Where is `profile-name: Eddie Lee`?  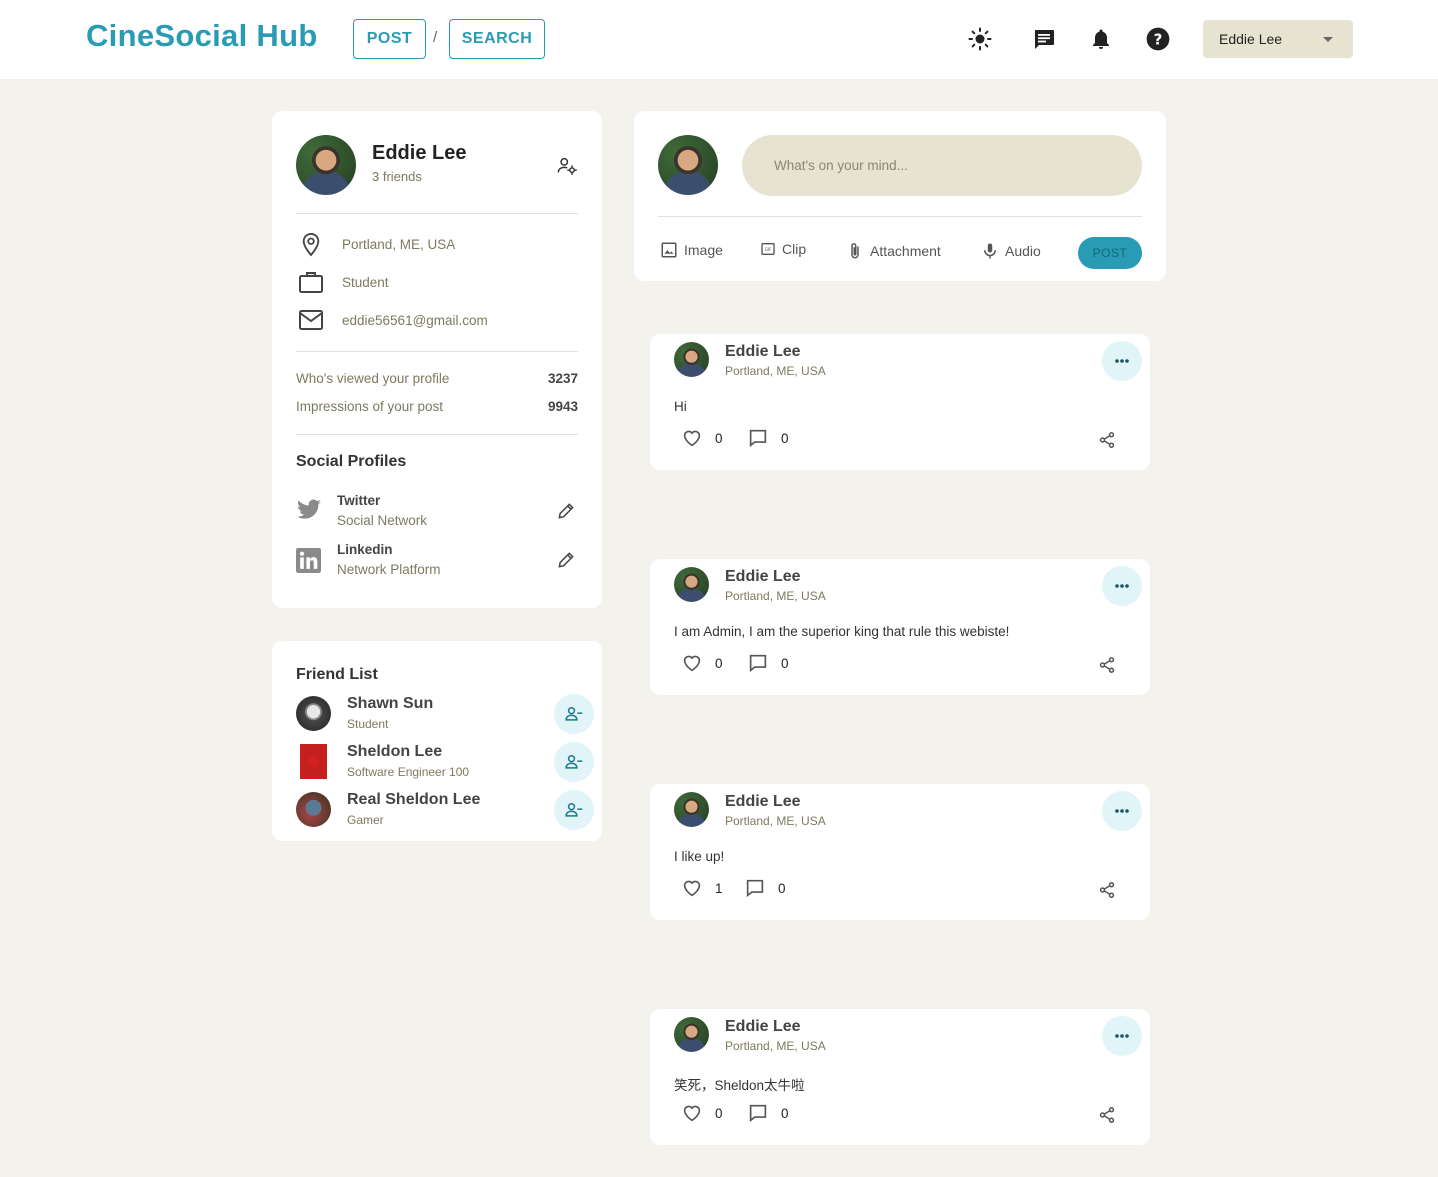 profile-name: Eddie Lee is located at coordinates (419, 153).